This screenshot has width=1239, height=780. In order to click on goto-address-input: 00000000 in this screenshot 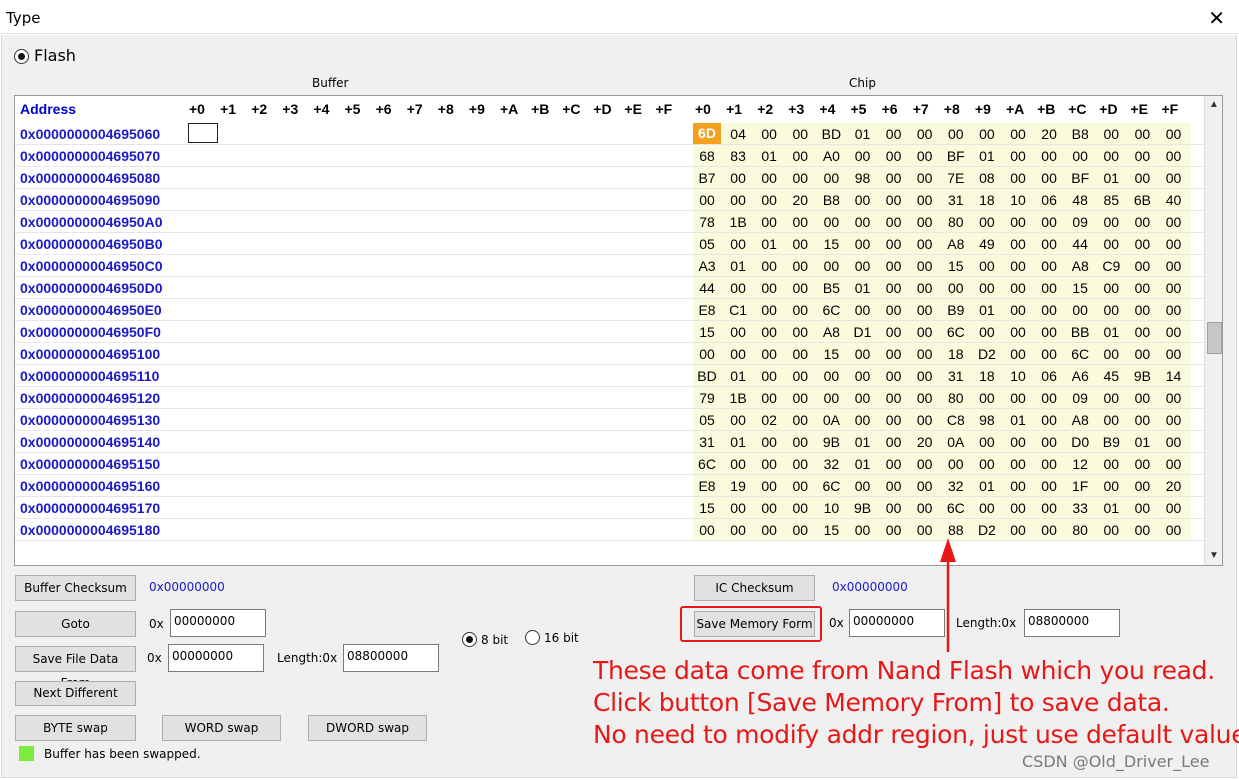, I will do `click(218, 623)`.